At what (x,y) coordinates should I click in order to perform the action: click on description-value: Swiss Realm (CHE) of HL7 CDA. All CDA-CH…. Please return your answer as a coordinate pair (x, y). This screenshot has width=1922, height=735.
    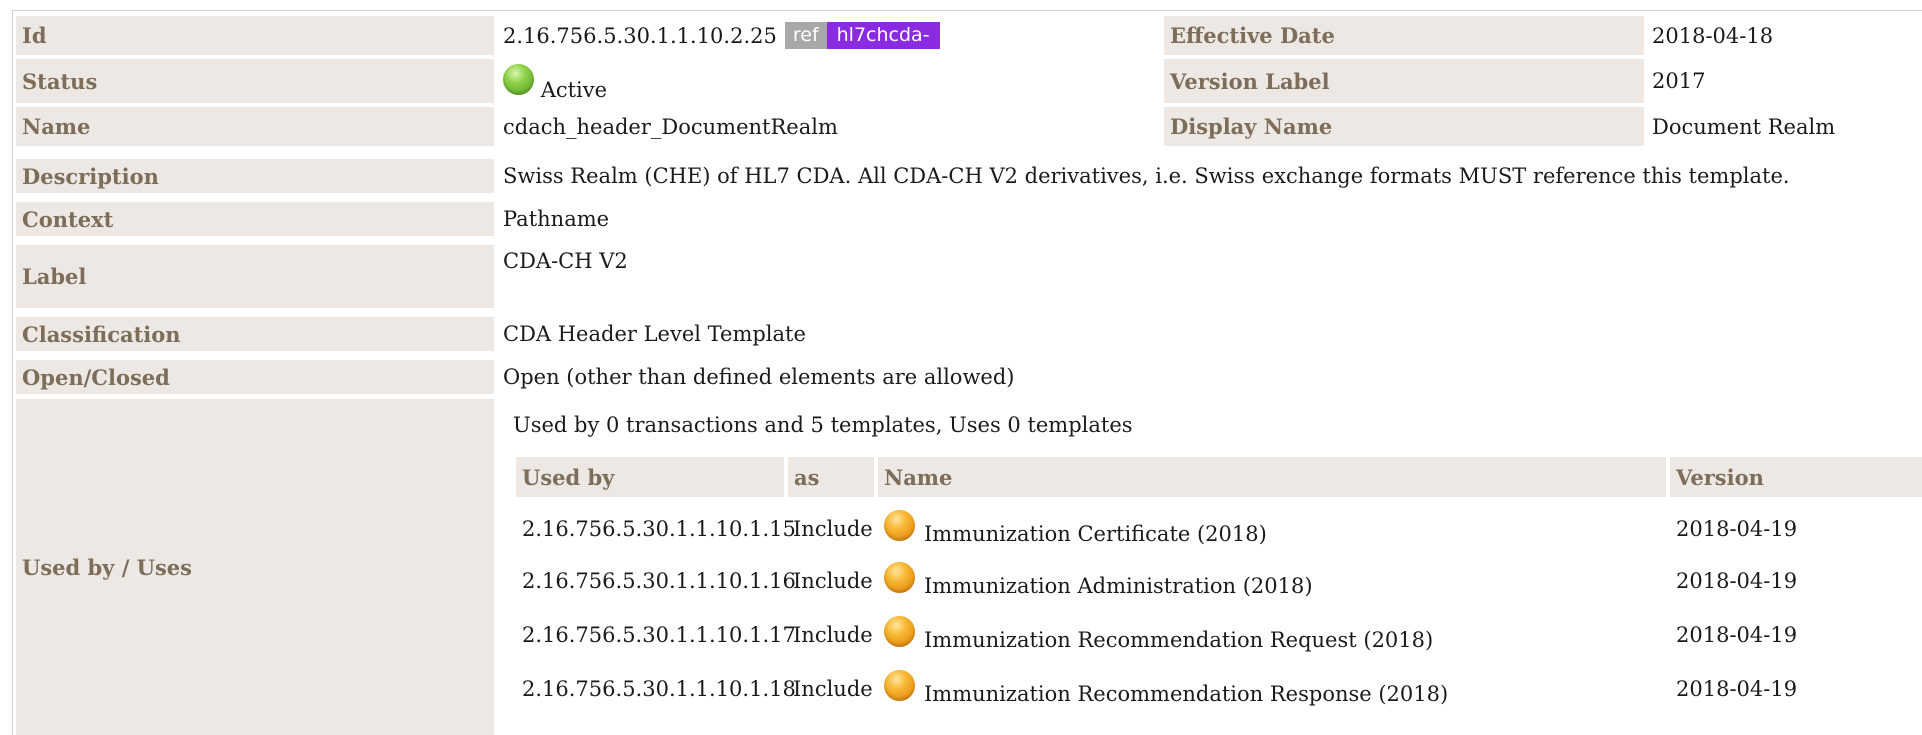
    Looking at the image, I should click on (1146, 176).